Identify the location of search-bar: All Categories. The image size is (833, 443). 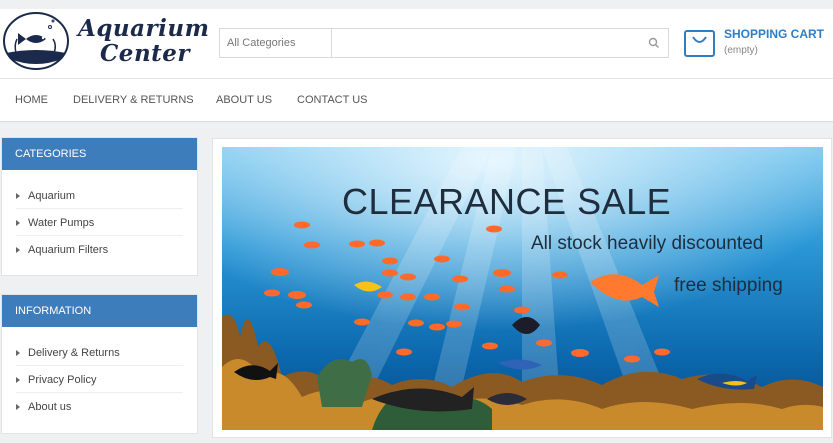
(444, 43).